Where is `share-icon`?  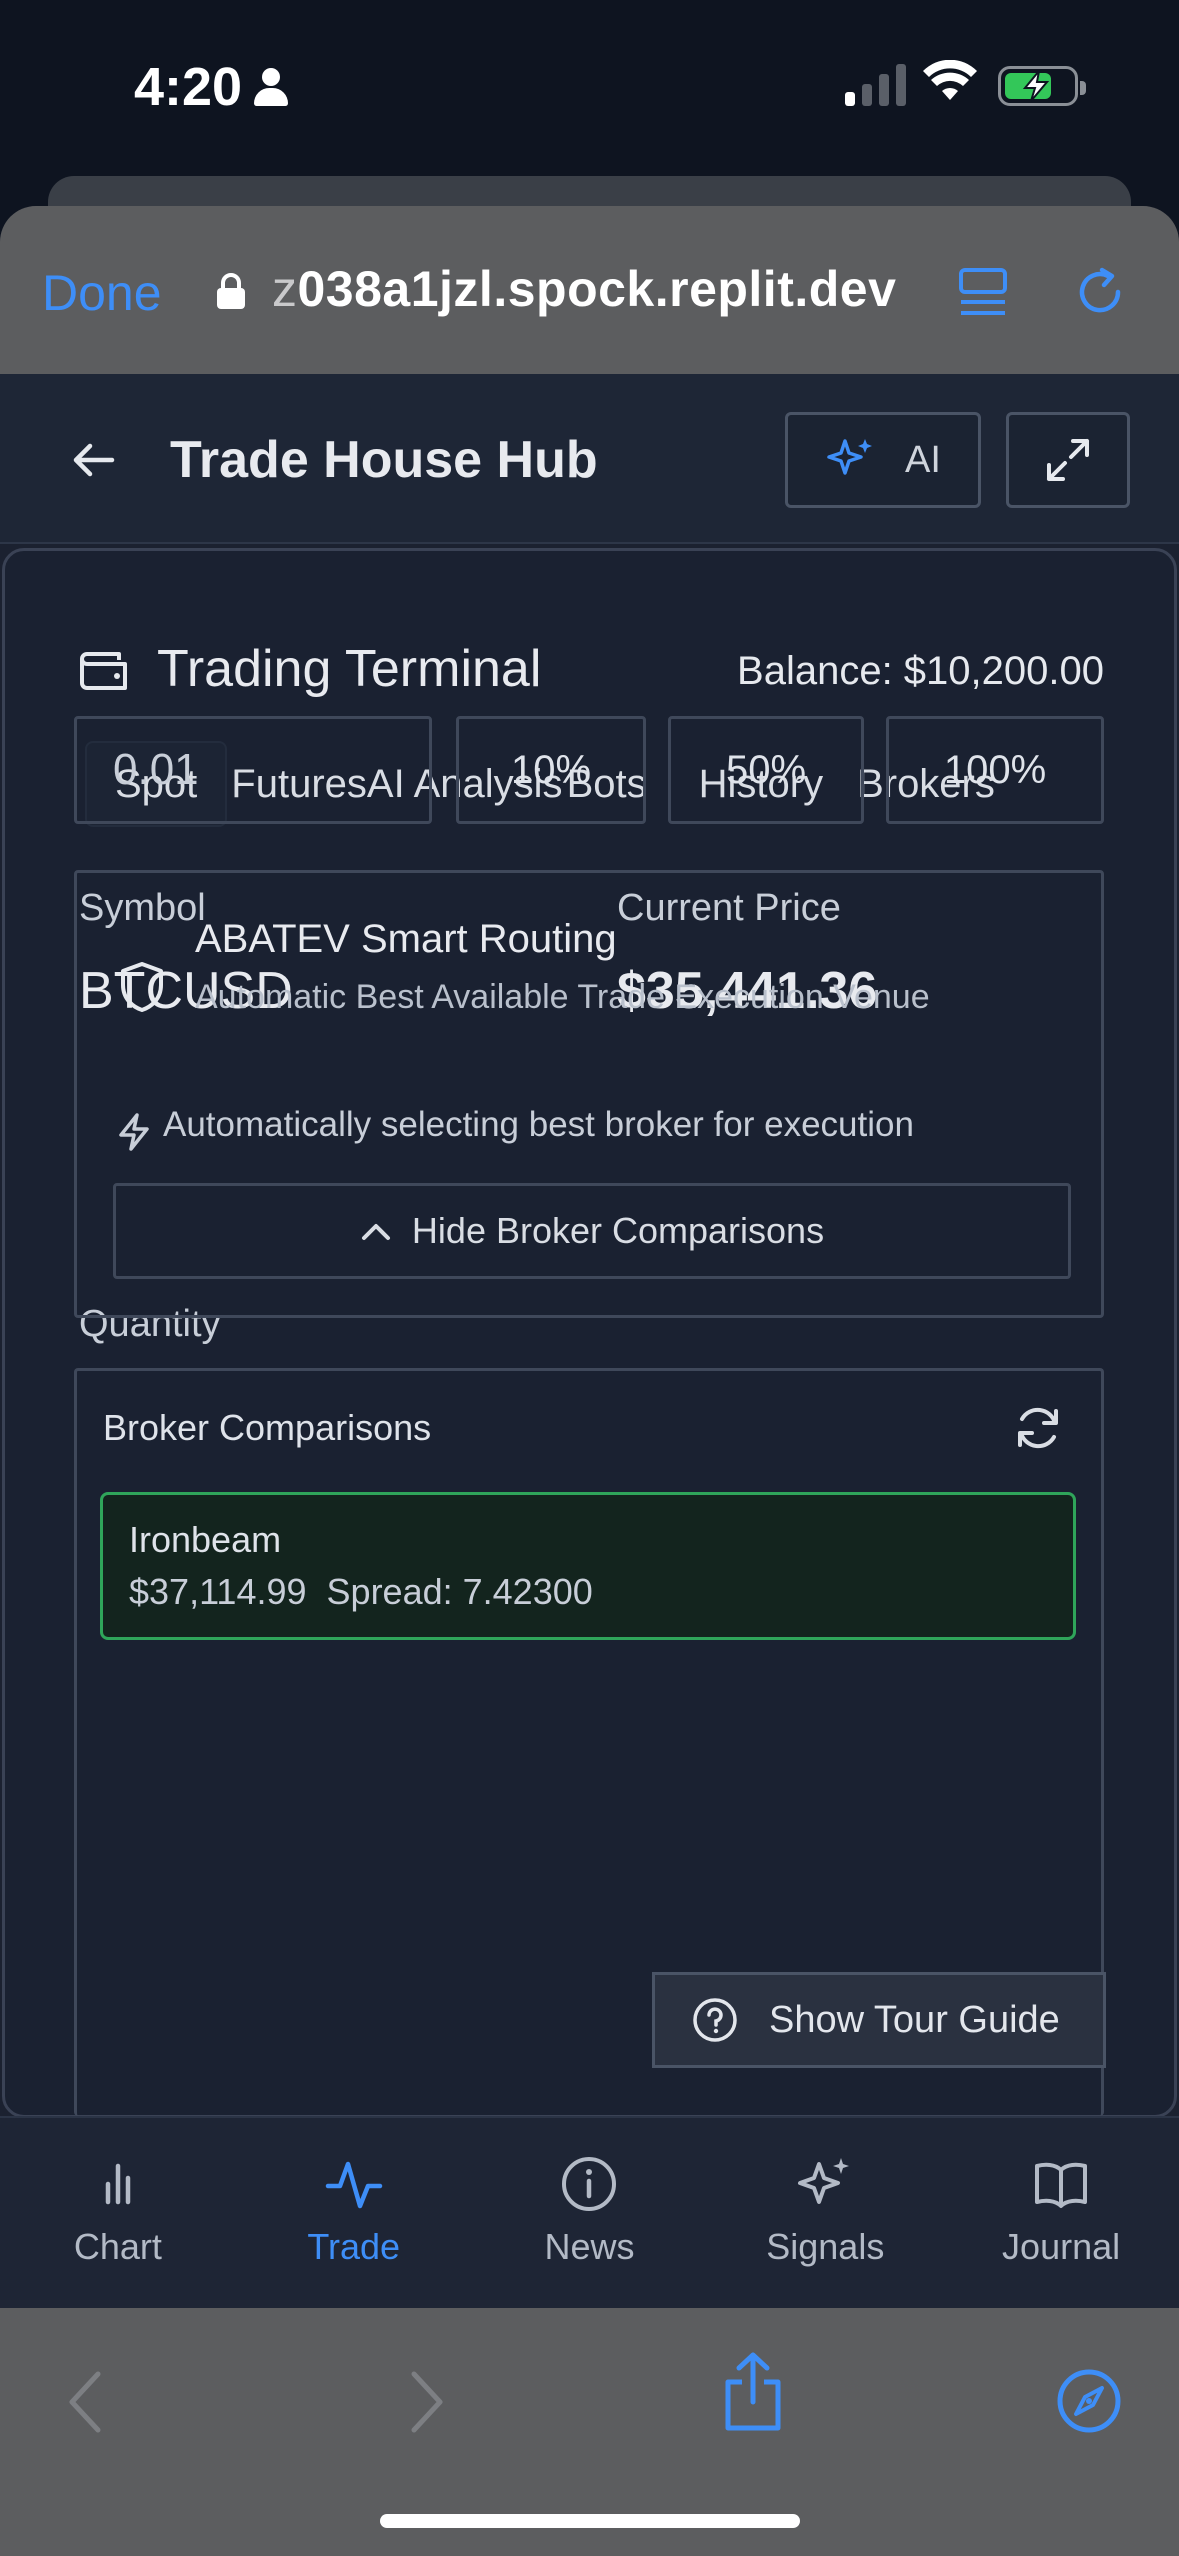
share-icon is located at coordinates (753, 2392).